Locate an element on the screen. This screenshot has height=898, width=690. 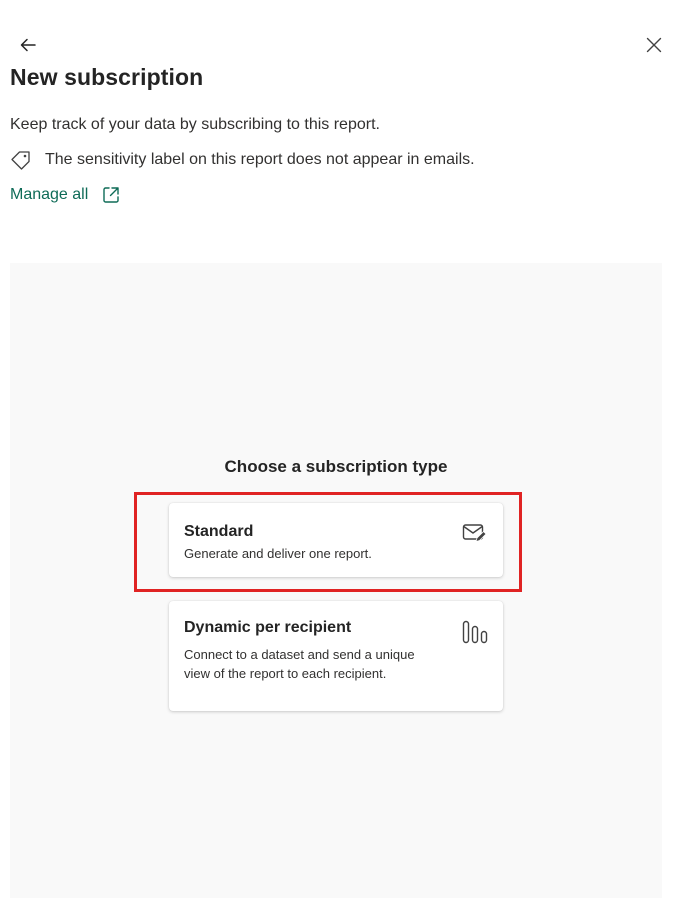
subscription-type-heading: Choose a subscription type is located at coordinates (336, 466).